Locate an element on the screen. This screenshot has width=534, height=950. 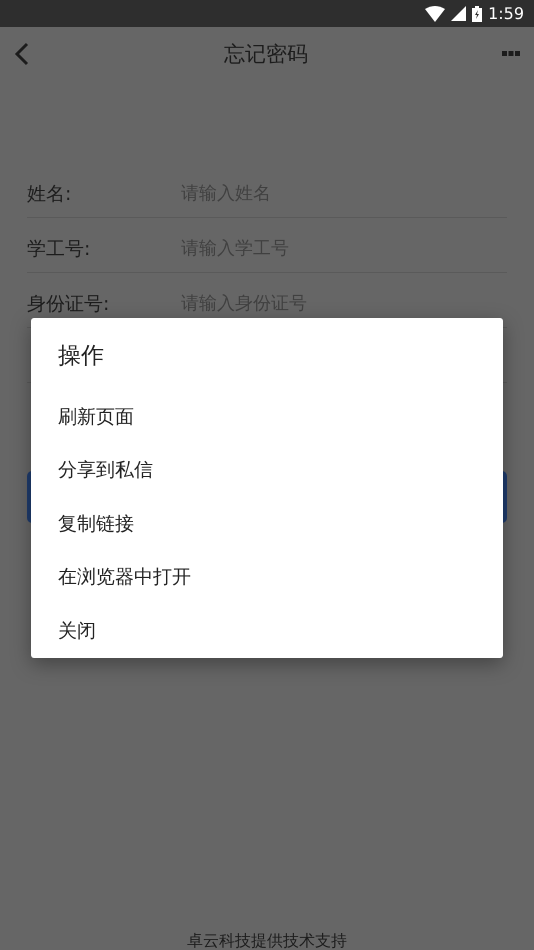
menu-item: 分享到私信 is located at coordinates (267, 469).